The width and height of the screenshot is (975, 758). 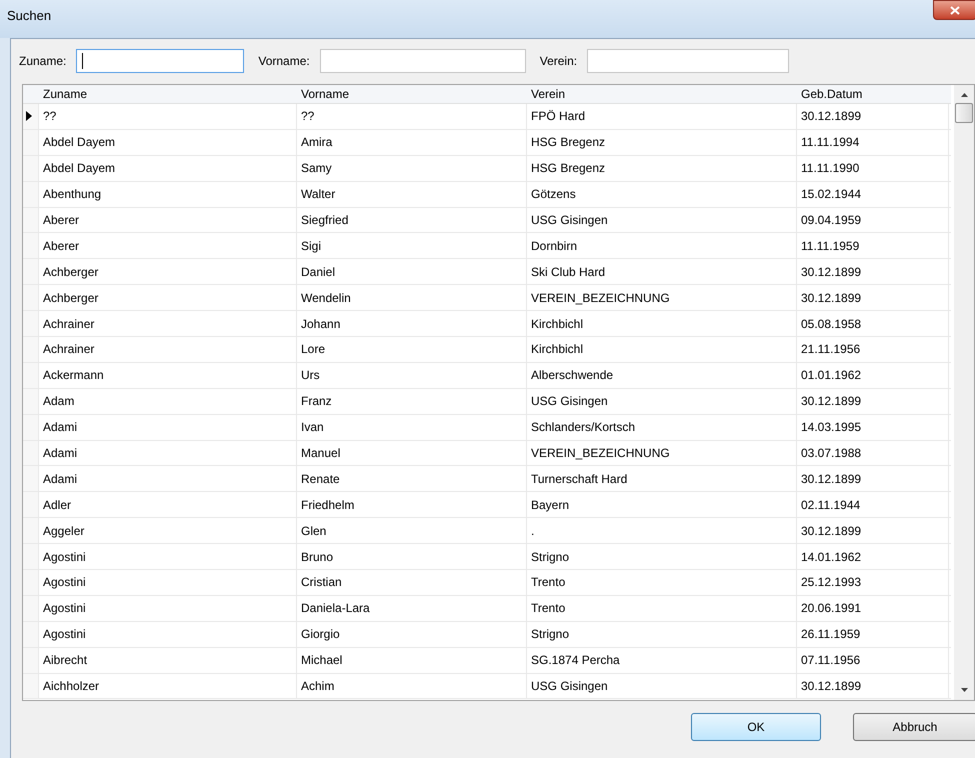 What do you see at coordinates (662, 94) in the screenshot?
I see `column-header: Verein` at bounding box center [662, 94].